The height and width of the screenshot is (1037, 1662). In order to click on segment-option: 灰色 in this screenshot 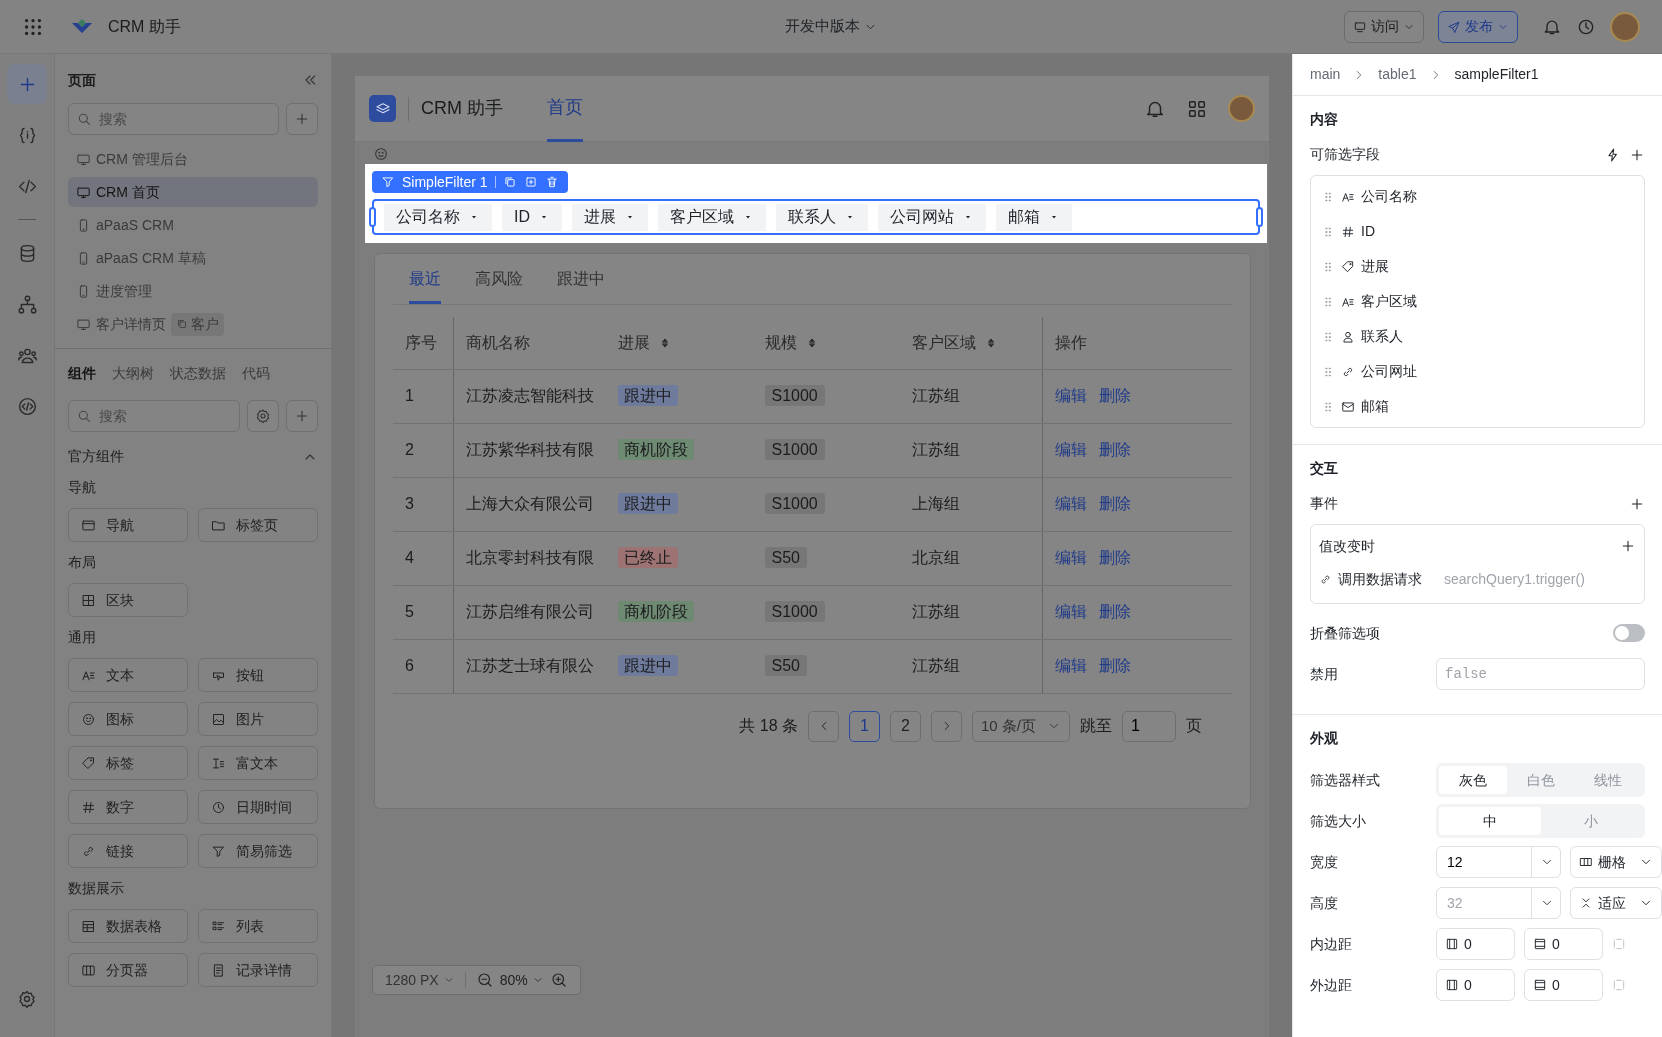, I will do `click(1473, 780)`.